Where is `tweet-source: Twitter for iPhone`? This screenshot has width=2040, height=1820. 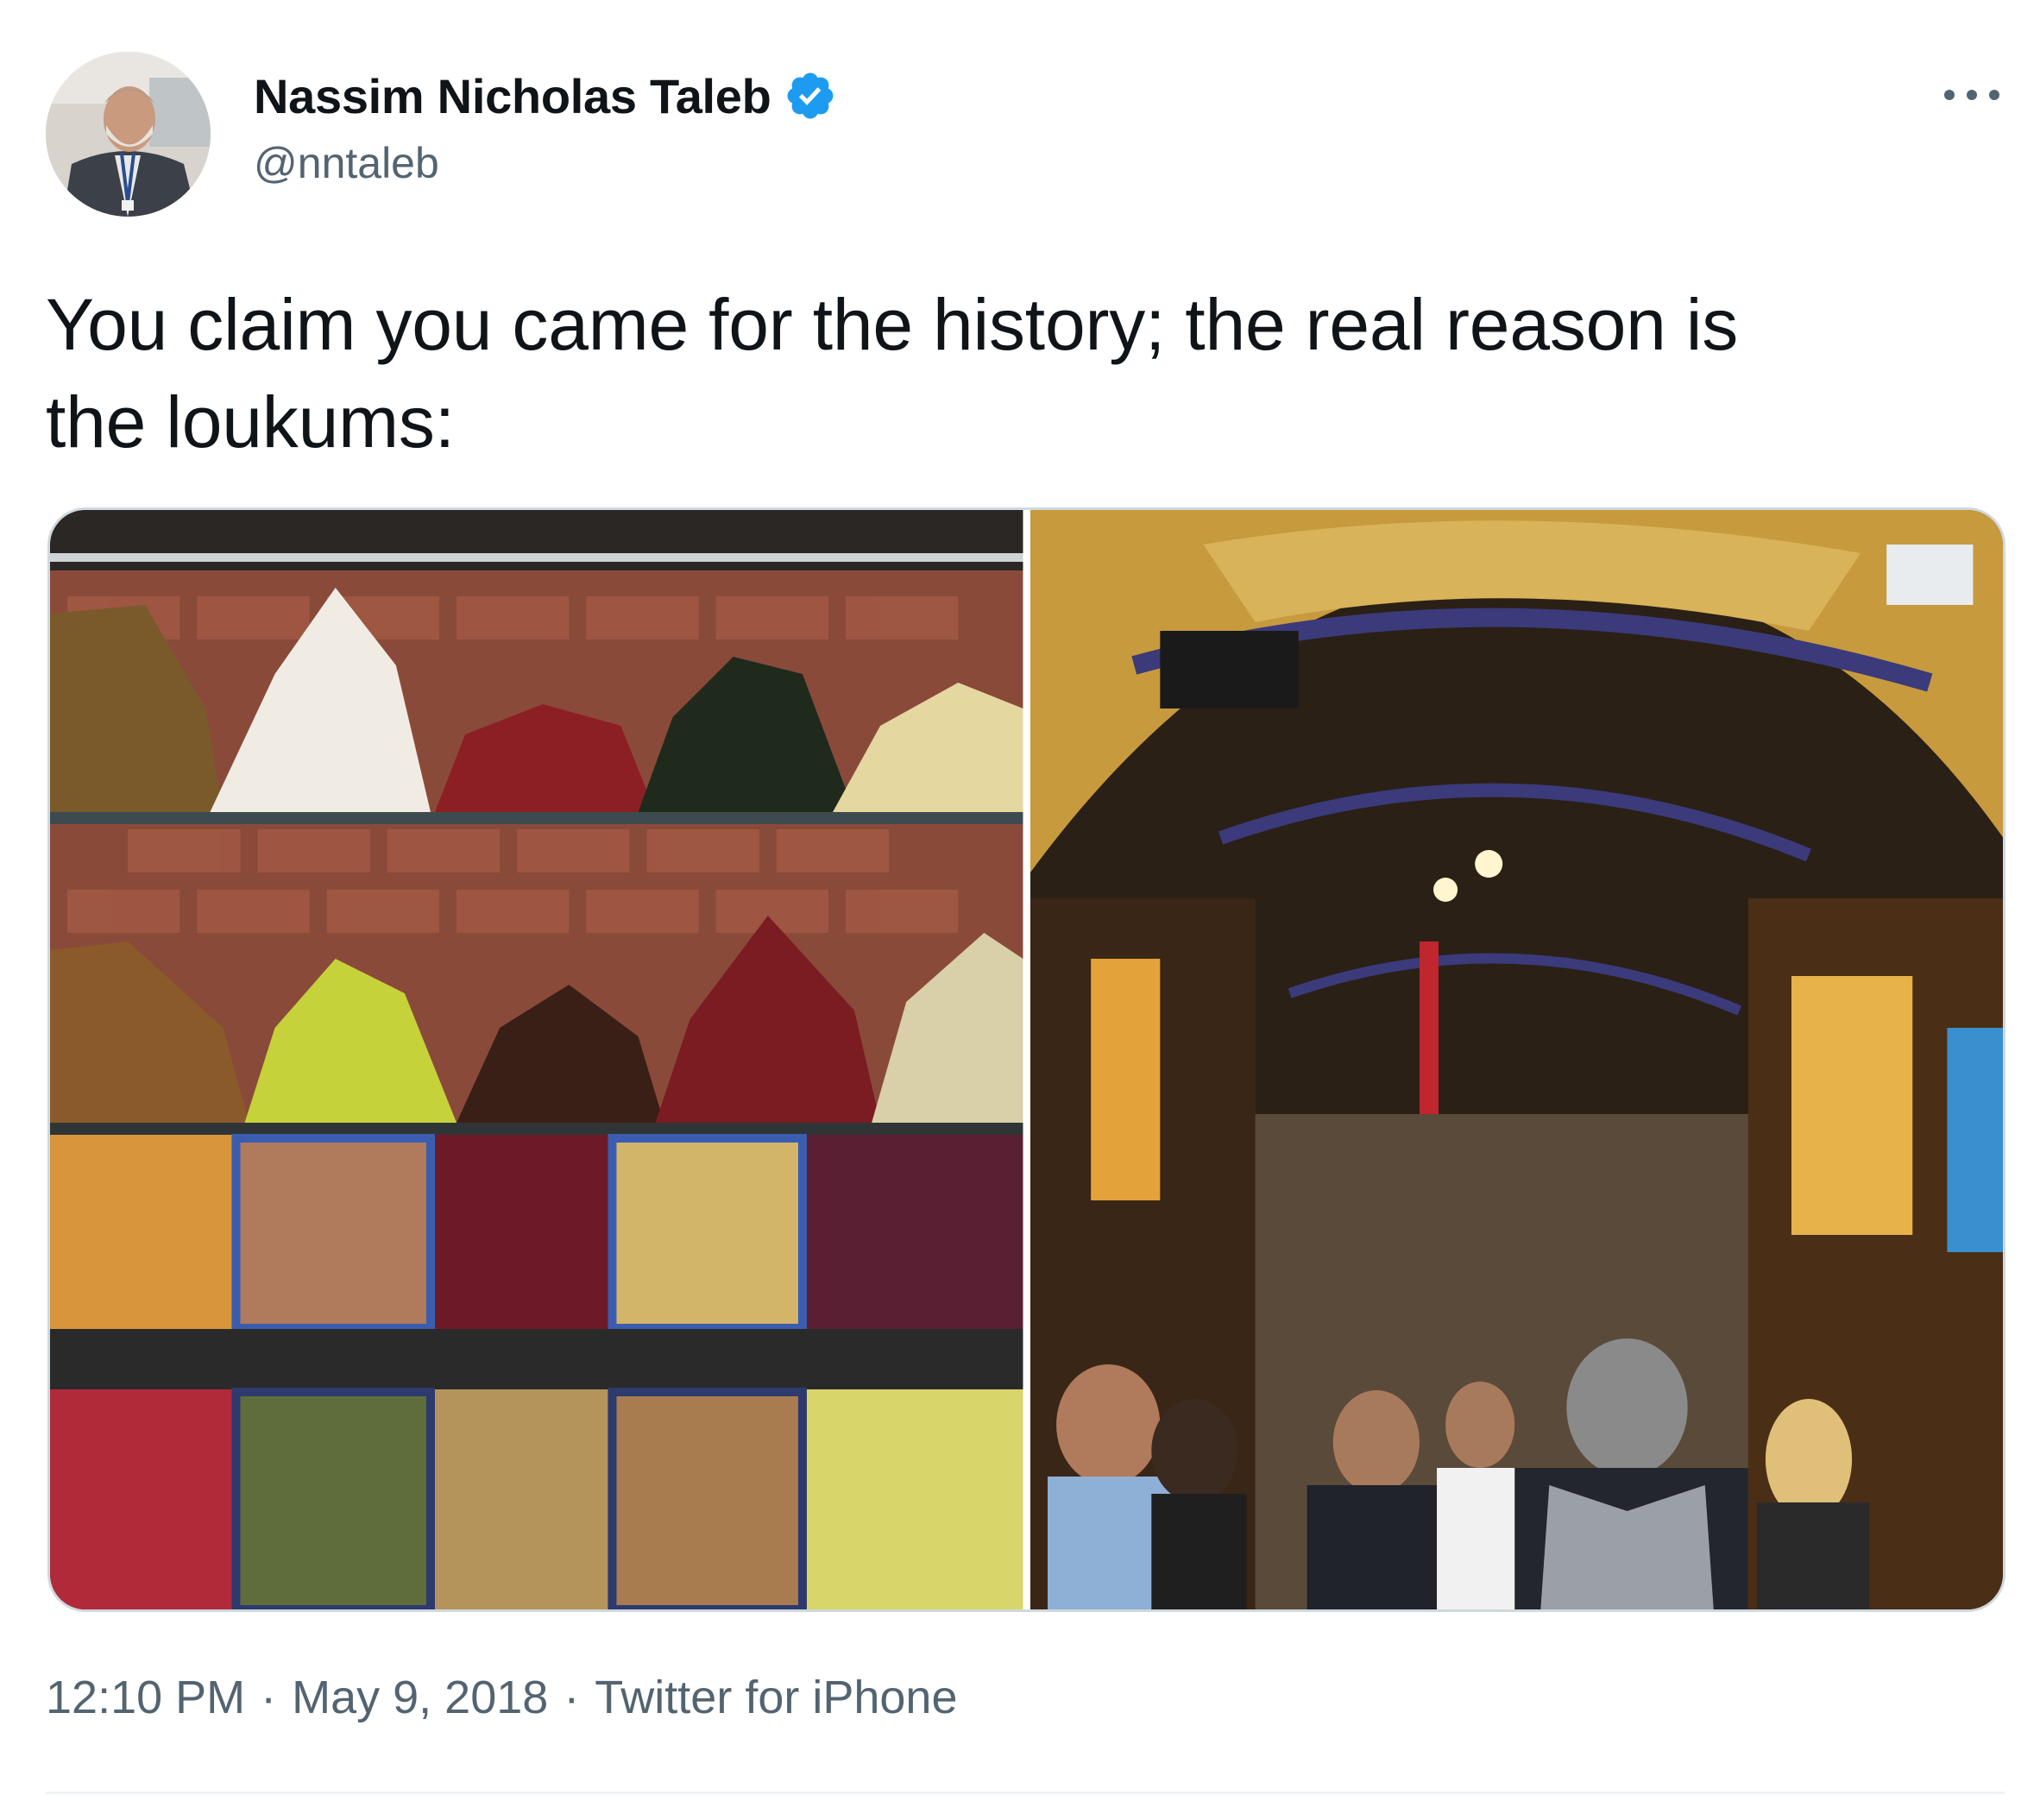 tweet-source: Twitter for iPhone is located at coordinates (776, 1698).